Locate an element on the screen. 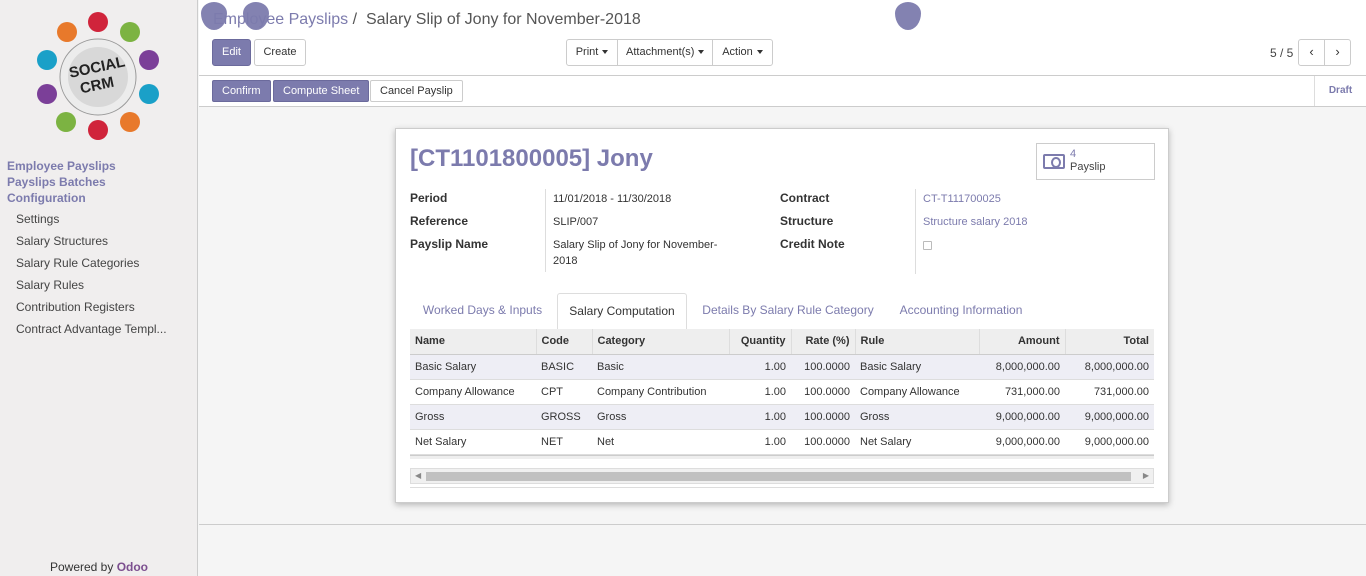 This screenshot has height=576, width=1366. credit-note-label: Credit Note is located at coordinates (812, 244).